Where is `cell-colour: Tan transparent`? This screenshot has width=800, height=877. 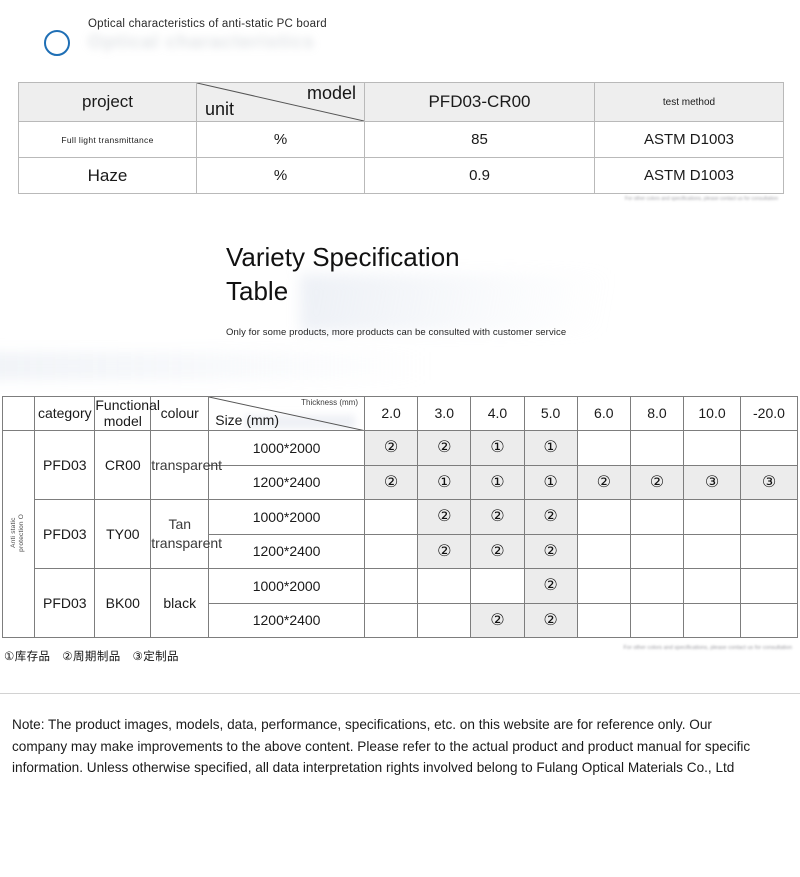
cell-colour: Tan transparent is located at coordinates (186, 534).